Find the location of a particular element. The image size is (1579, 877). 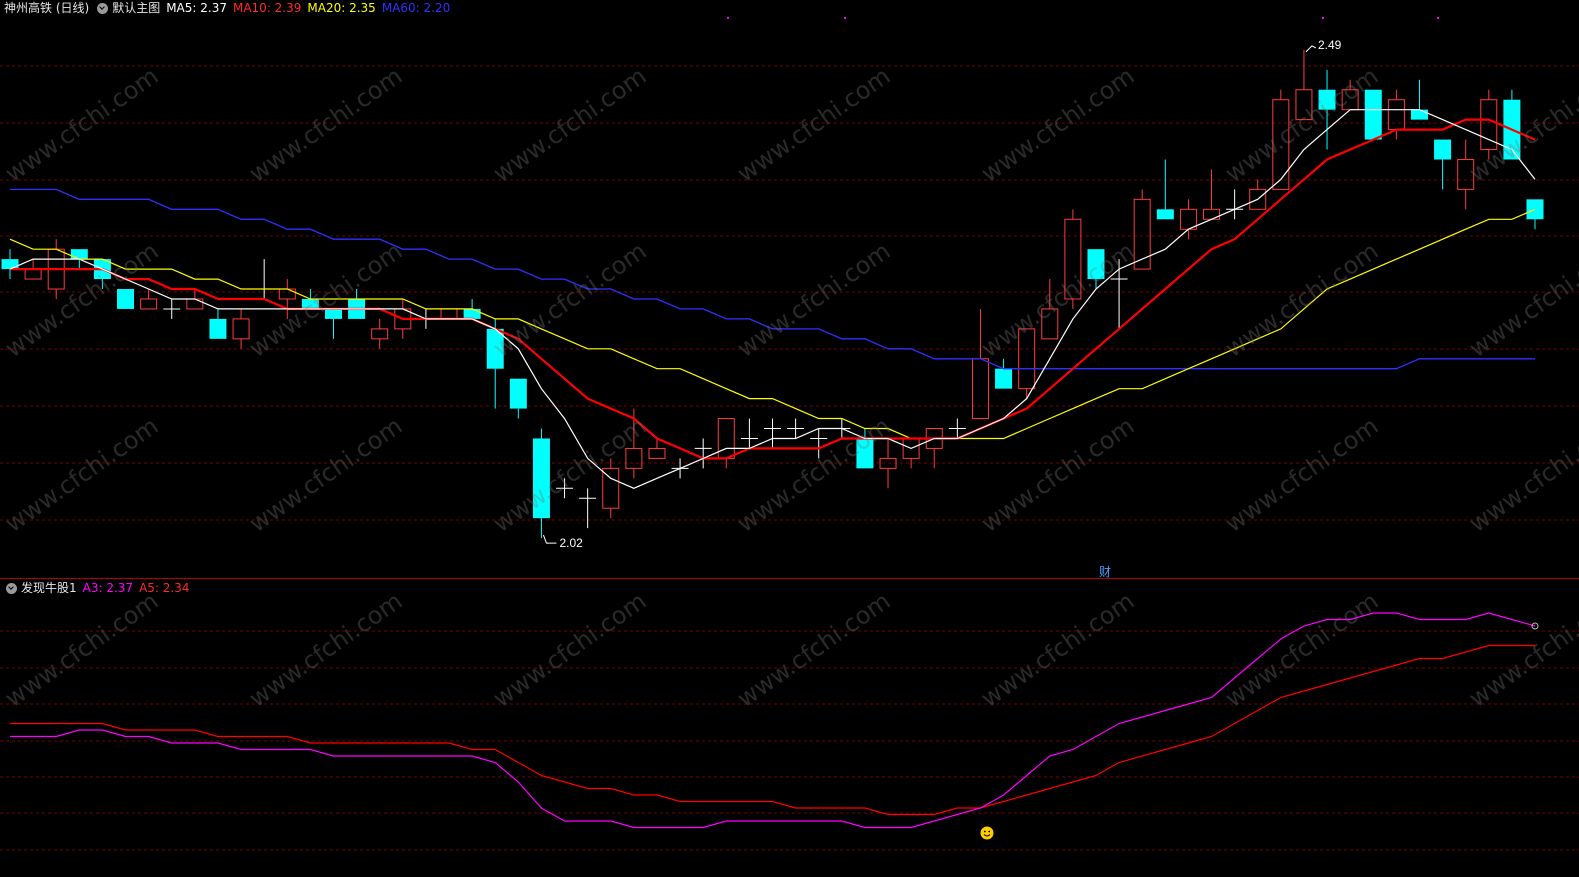

ma5-label: MA5: 2.37 is located at coordinates (196, 8).